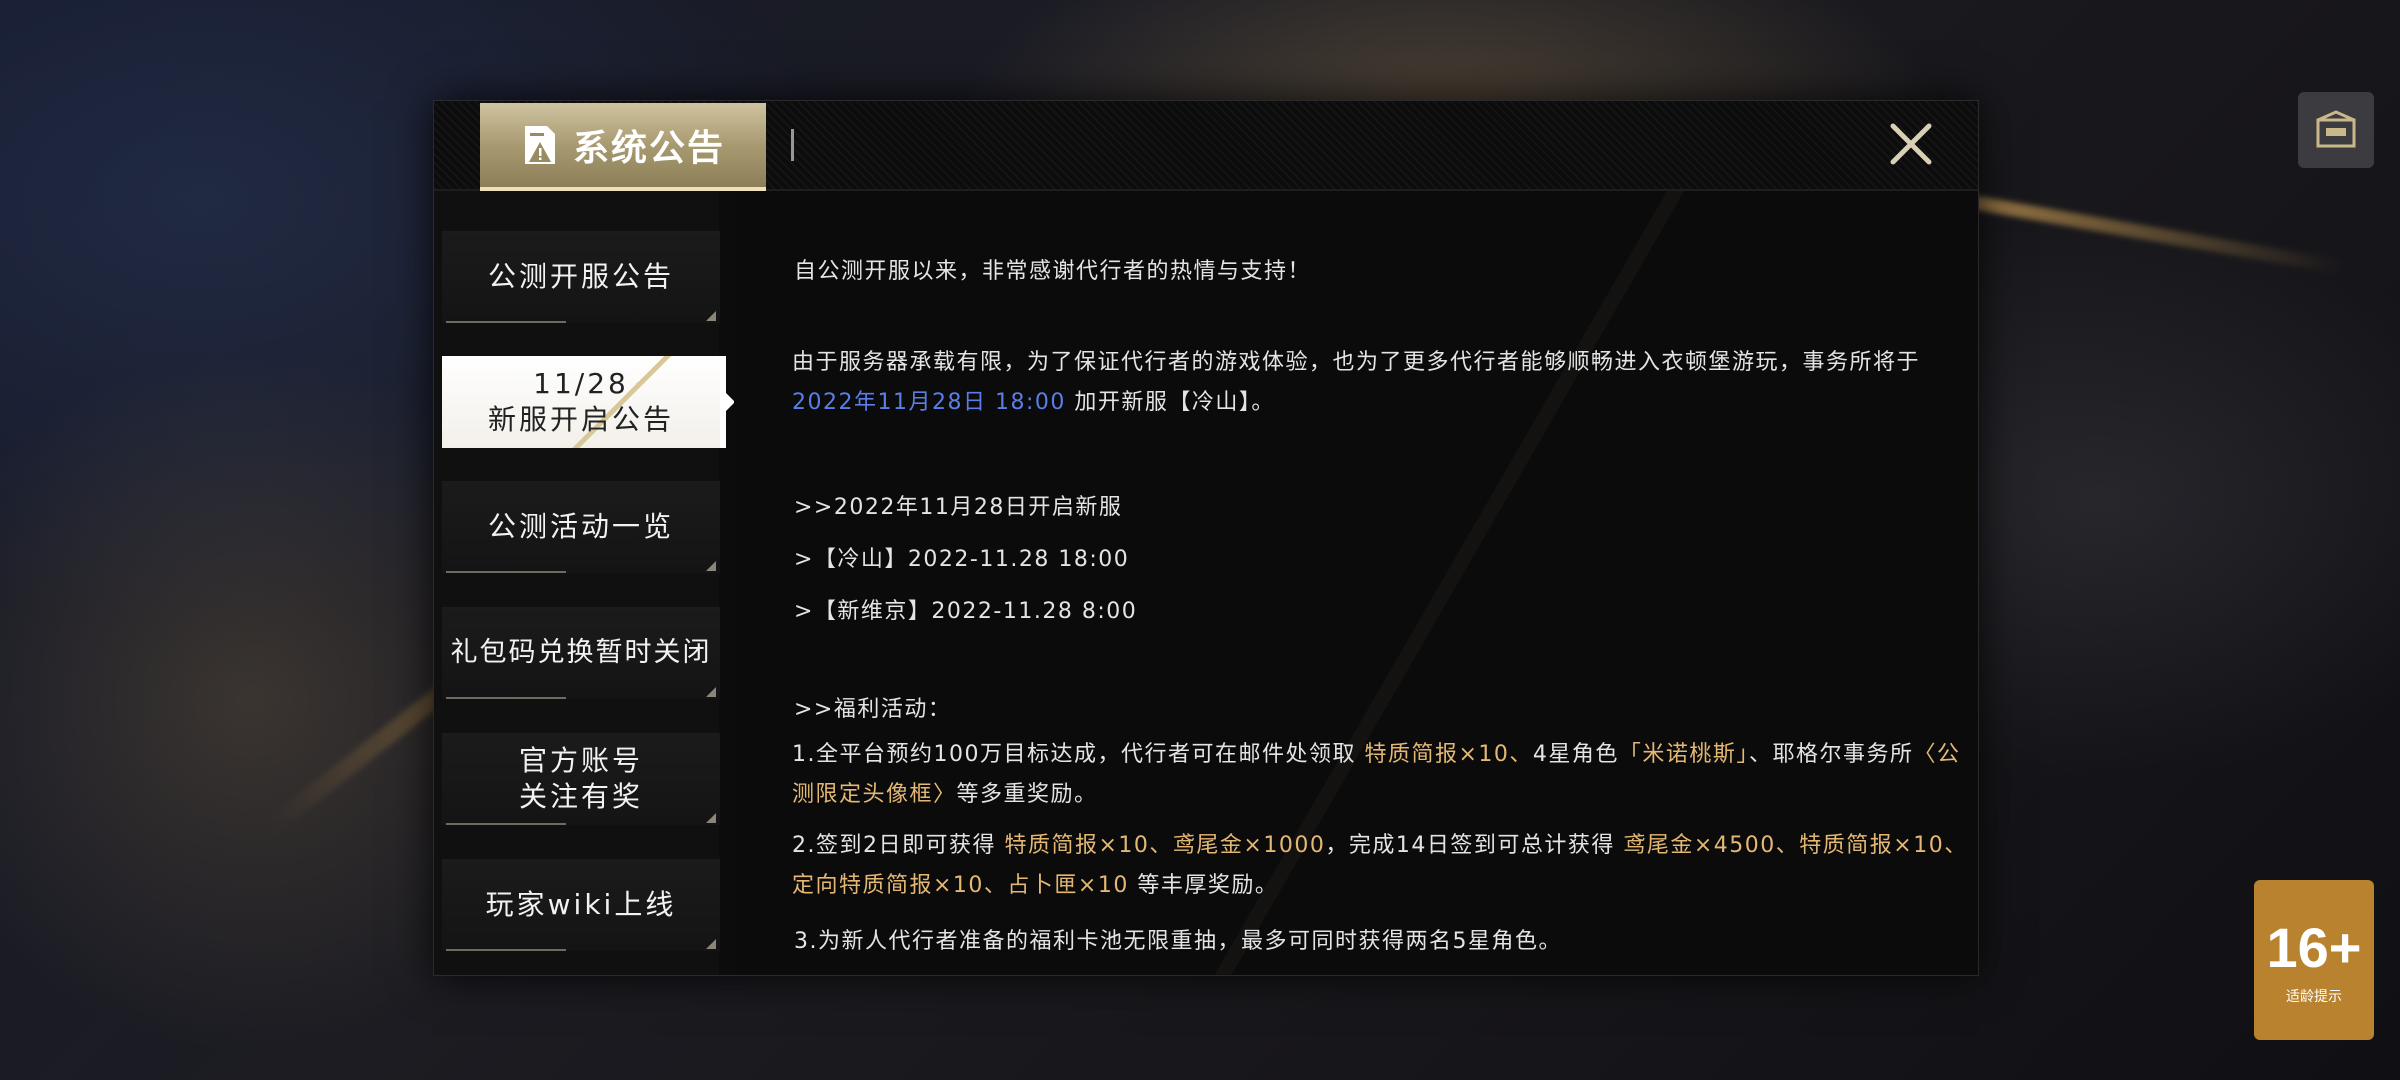 This screenshot has width=2400, height=1080. What do you see at coordinates (648, 148) in the screenshot?
I see `tab-title: 系统公告` at bounding box center [648, 148].